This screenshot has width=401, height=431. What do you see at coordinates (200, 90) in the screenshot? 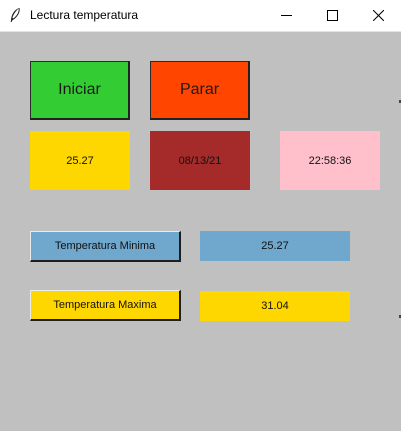
I see `parar-button: Parar` at bounding box center [200, 90].